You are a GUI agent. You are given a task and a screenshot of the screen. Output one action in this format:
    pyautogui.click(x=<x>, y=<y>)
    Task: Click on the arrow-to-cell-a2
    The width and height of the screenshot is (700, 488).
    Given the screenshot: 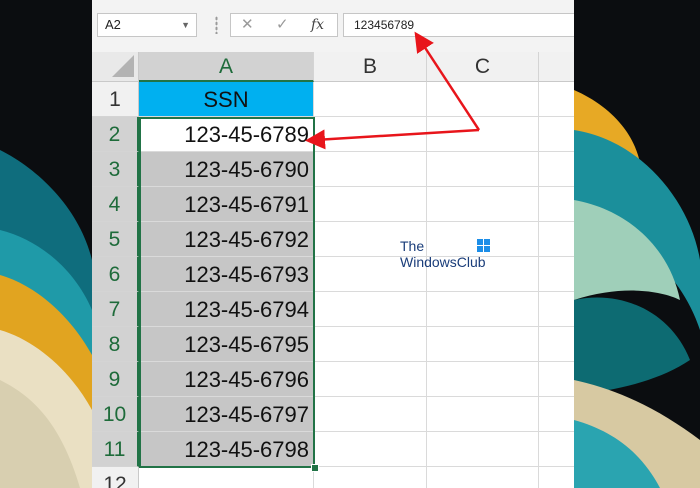 What is the action you would take?
    pyautogui.click(x=392, y=139)
    